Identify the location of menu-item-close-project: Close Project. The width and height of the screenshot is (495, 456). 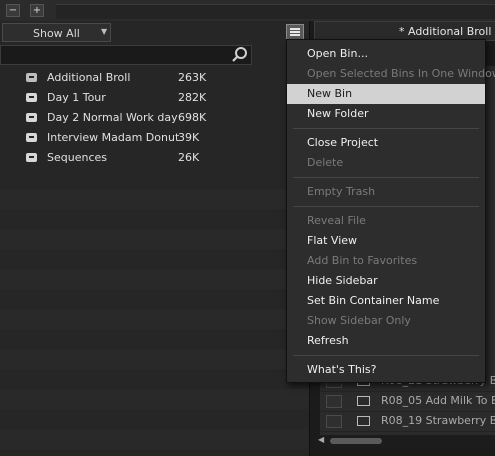
(386, 143).